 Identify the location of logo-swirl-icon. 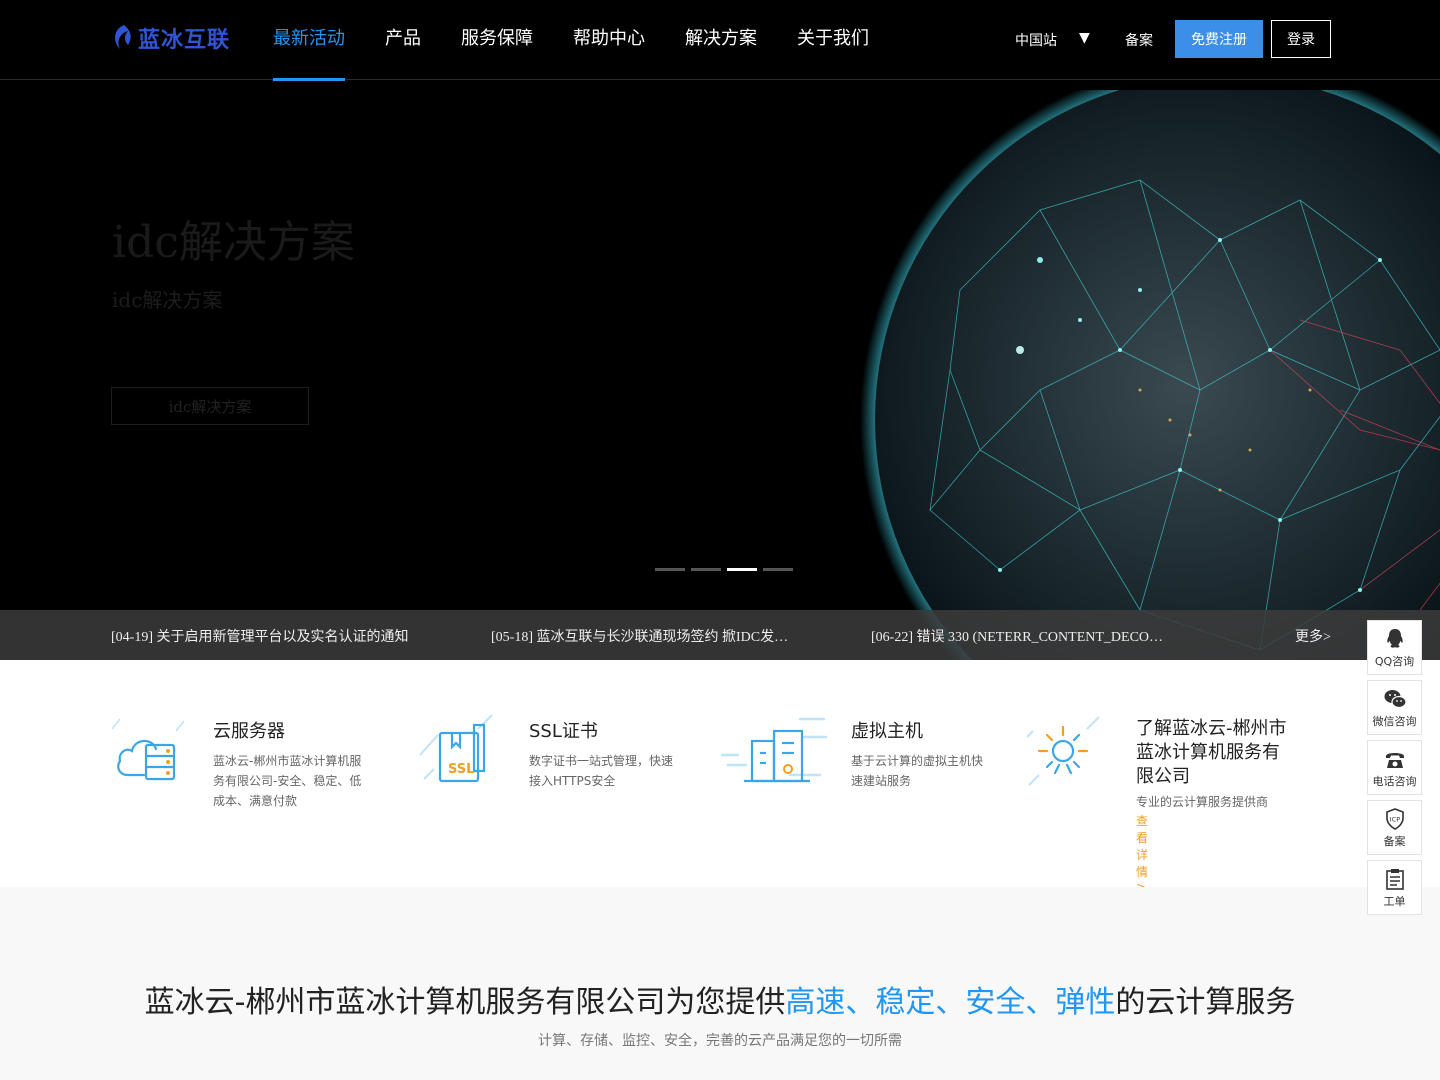
(123, 37).